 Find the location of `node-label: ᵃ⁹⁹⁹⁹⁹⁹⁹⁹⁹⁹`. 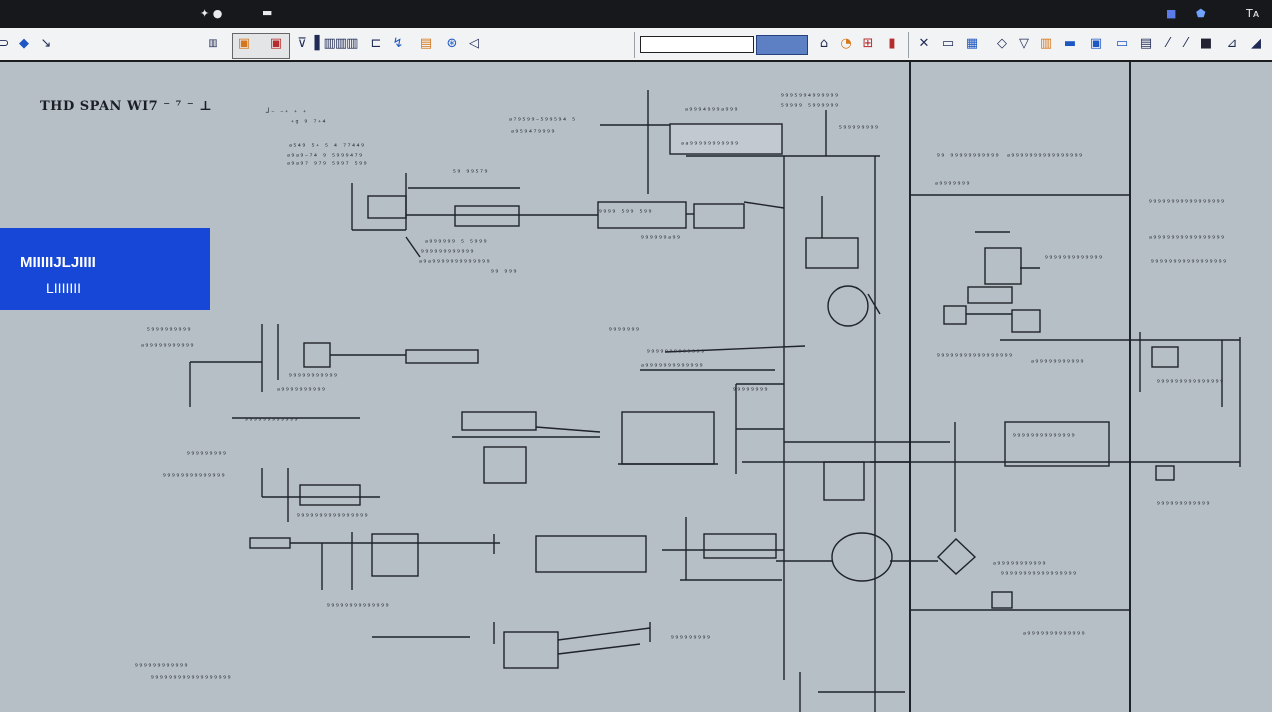

node-label: ᵃ⁹⁹⁹⁹⁹⁹⁹⁹⁹⁹ is located at coordinates (301, 390).